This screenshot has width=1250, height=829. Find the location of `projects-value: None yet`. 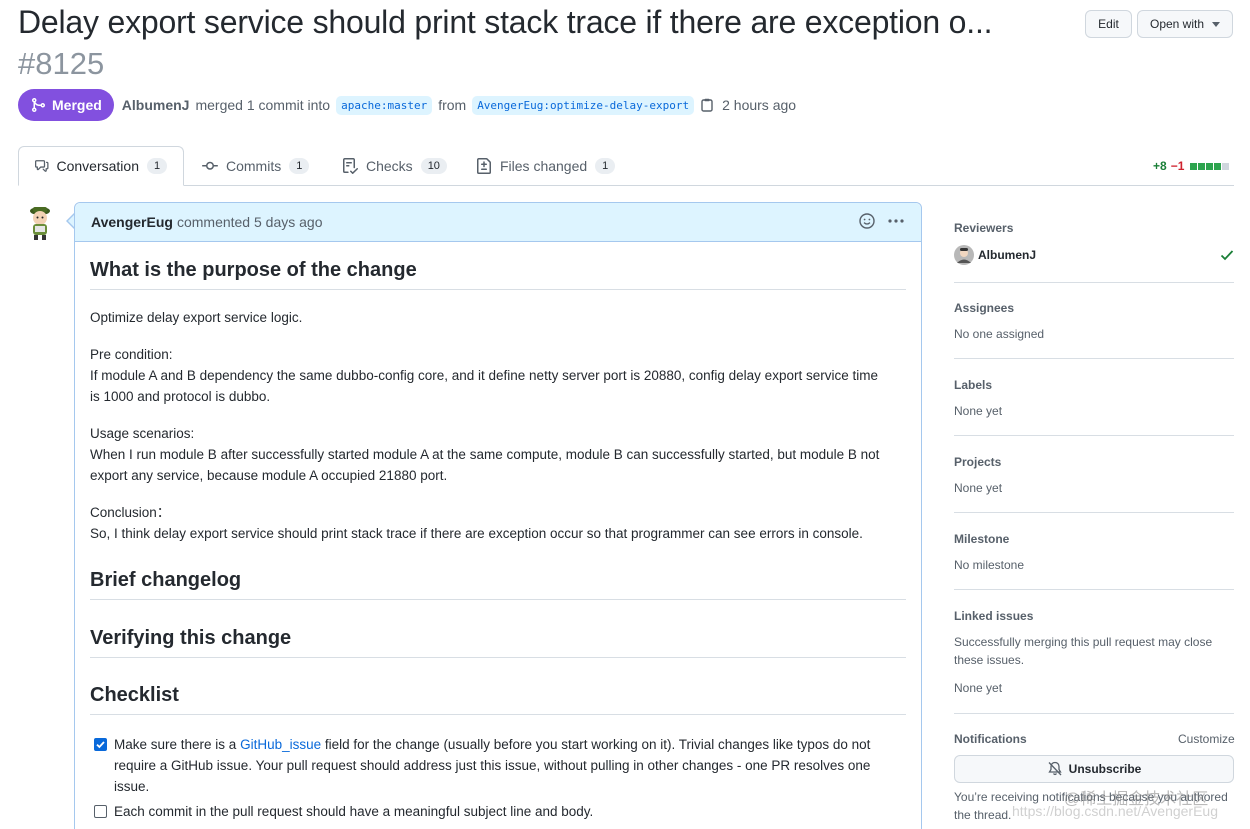

projects-value: None yet is located at coordinates (978, 488).